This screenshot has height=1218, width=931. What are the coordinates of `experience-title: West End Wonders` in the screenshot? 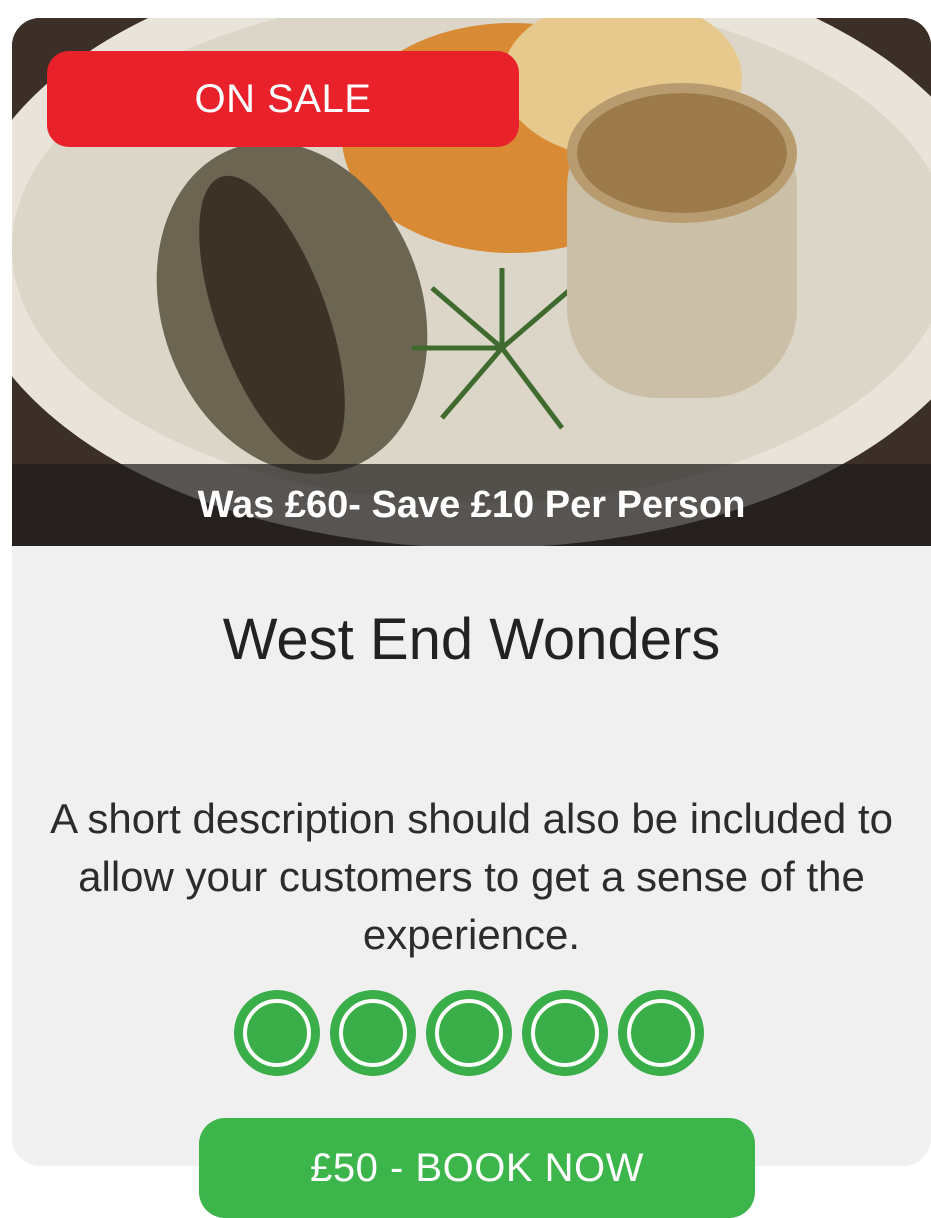 It's located at (471, 639).